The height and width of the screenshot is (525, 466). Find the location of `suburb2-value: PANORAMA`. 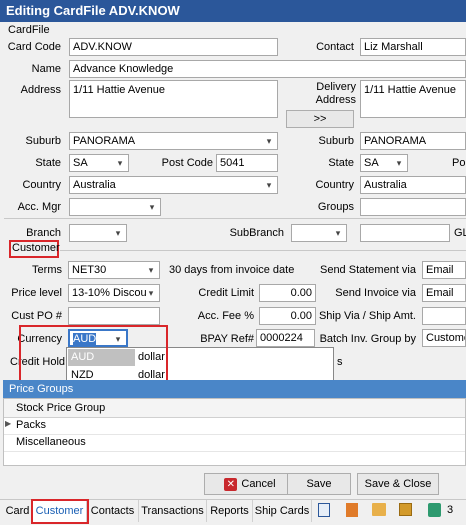

suburb2-value: PANORAMA is located at coordinates (395, 141).